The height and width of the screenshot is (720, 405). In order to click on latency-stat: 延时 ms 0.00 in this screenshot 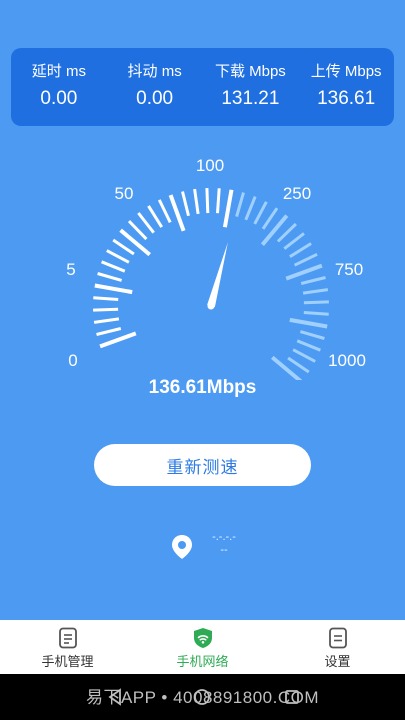, I will do `click(59, 87)`.